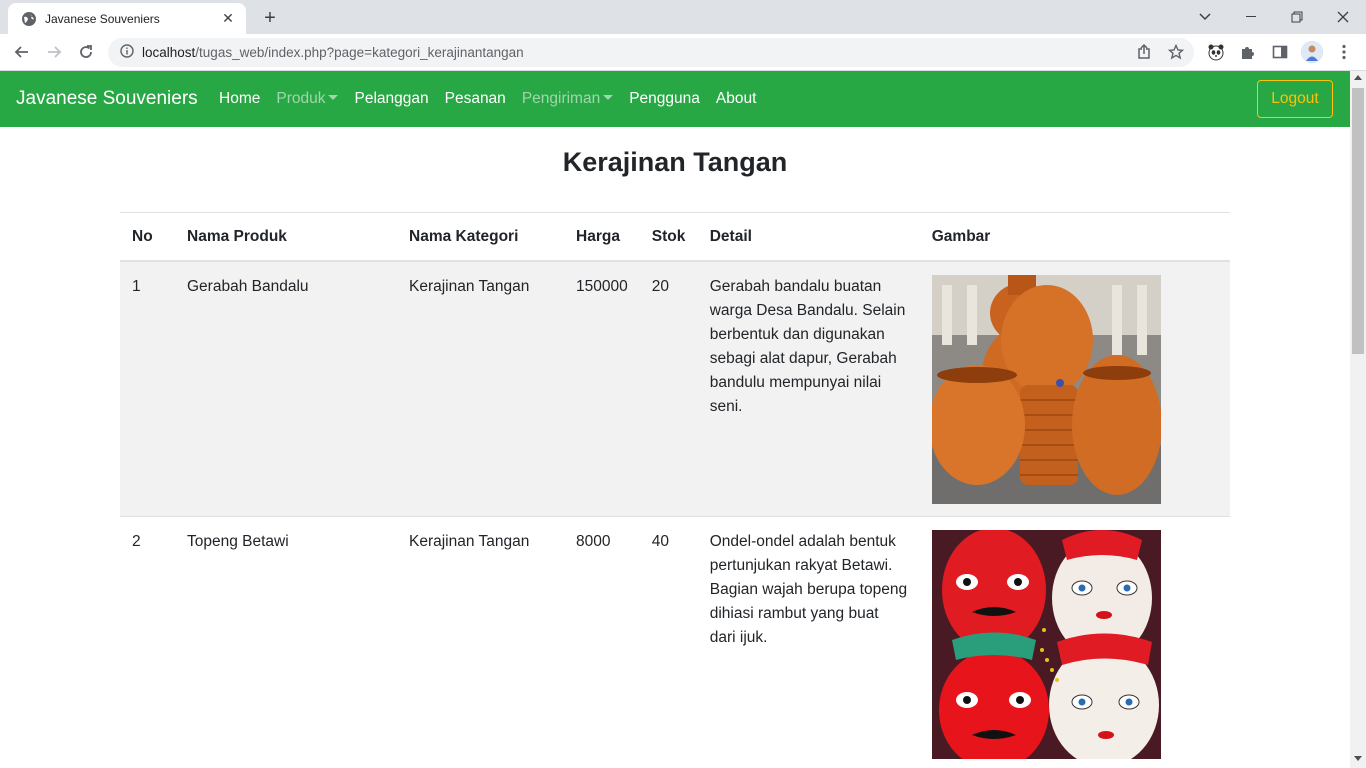  What do you see at coordinates (1205, 17) in the screenshot?
I see `tab-search-icon` at bounding box center [1205, 17].